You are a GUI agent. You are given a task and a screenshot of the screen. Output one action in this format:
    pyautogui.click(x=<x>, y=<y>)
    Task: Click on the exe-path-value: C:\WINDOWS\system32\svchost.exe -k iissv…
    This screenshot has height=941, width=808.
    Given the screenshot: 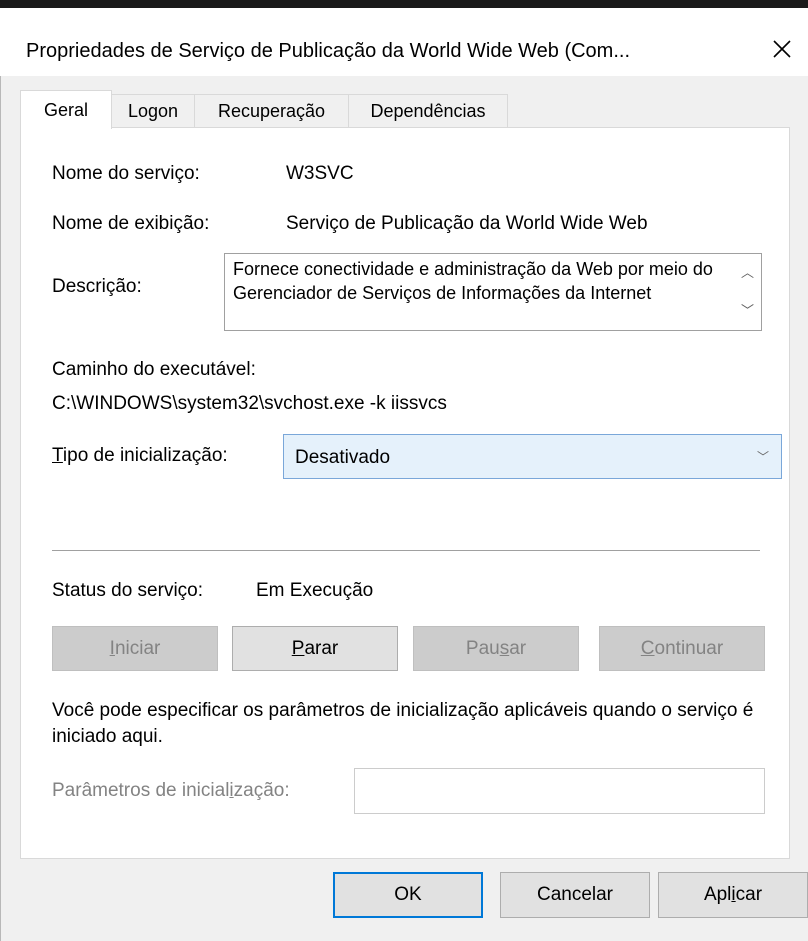 What is the action you would take?
    pyautogui.click(x=249, y=403)
    